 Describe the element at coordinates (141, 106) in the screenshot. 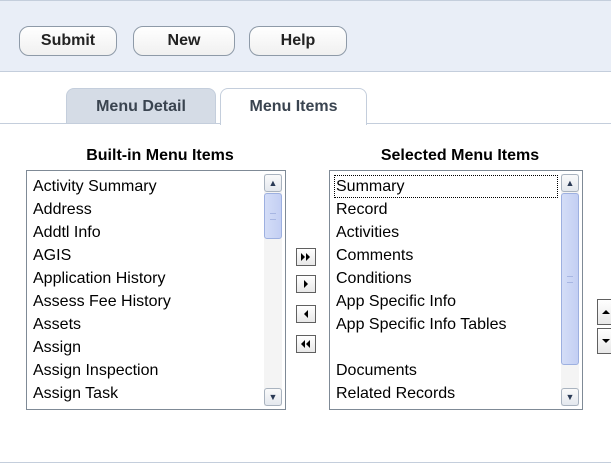

I see `tab-menu-detail: Menu Detail` at that location.